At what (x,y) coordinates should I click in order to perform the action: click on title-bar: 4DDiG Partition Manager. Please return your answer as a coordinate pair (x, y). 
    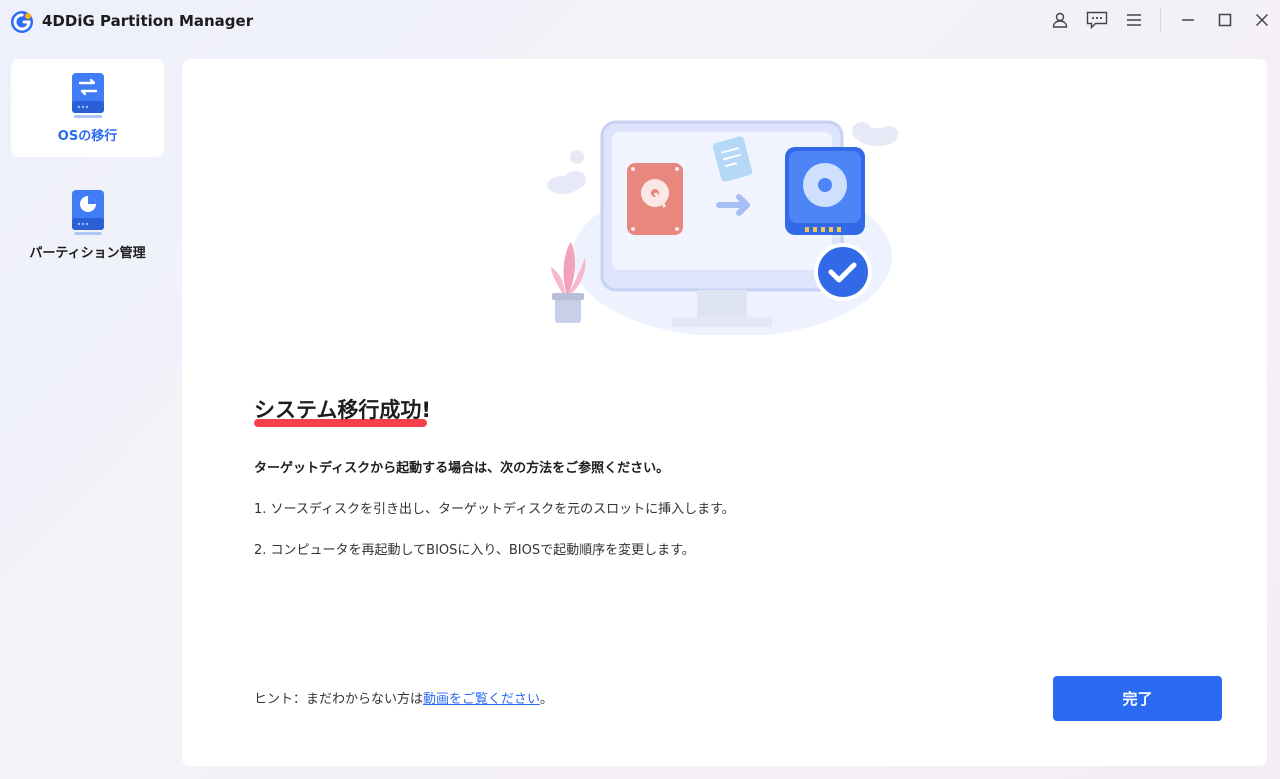
    Looking at the image, I should click on (640, 22).